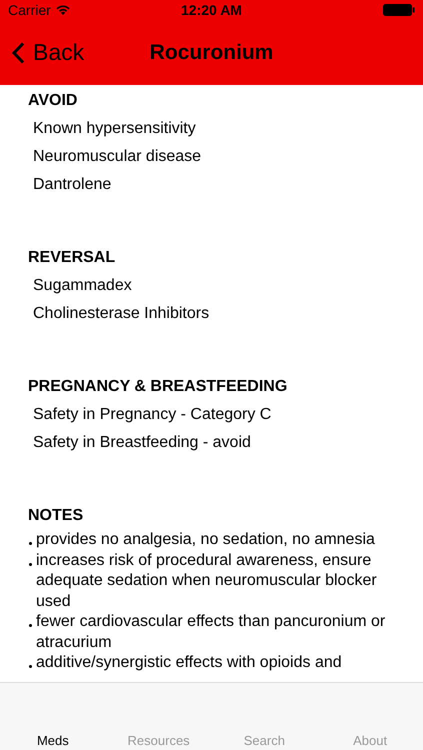  Describe the element at coordinates (62, 10) in the screenshot. I see `wifi-icon` at that location.